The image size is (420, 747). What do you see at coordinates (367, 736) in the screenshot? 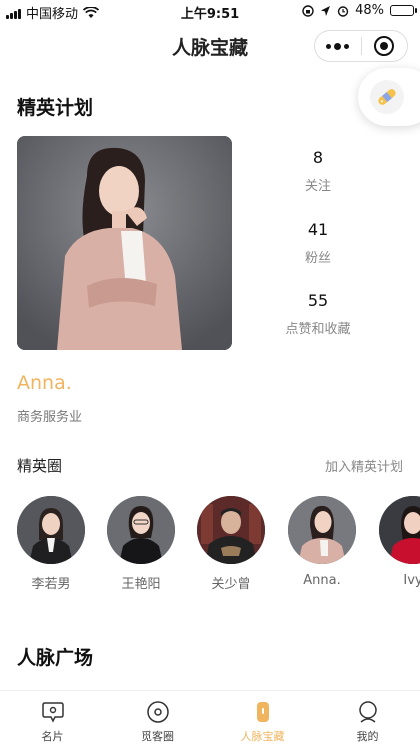
I see `tab-mine-label: 我的` at bounding box center [367, 736].